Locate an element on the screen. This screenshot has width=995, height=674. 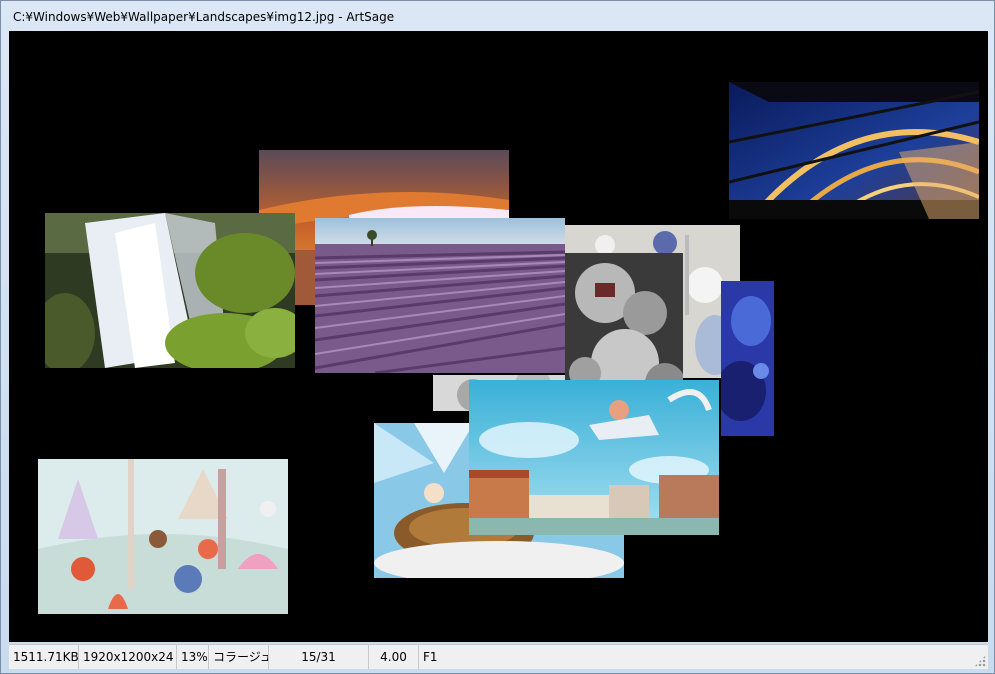
flying-hero-town-photo is located at coordinates (594, 457).